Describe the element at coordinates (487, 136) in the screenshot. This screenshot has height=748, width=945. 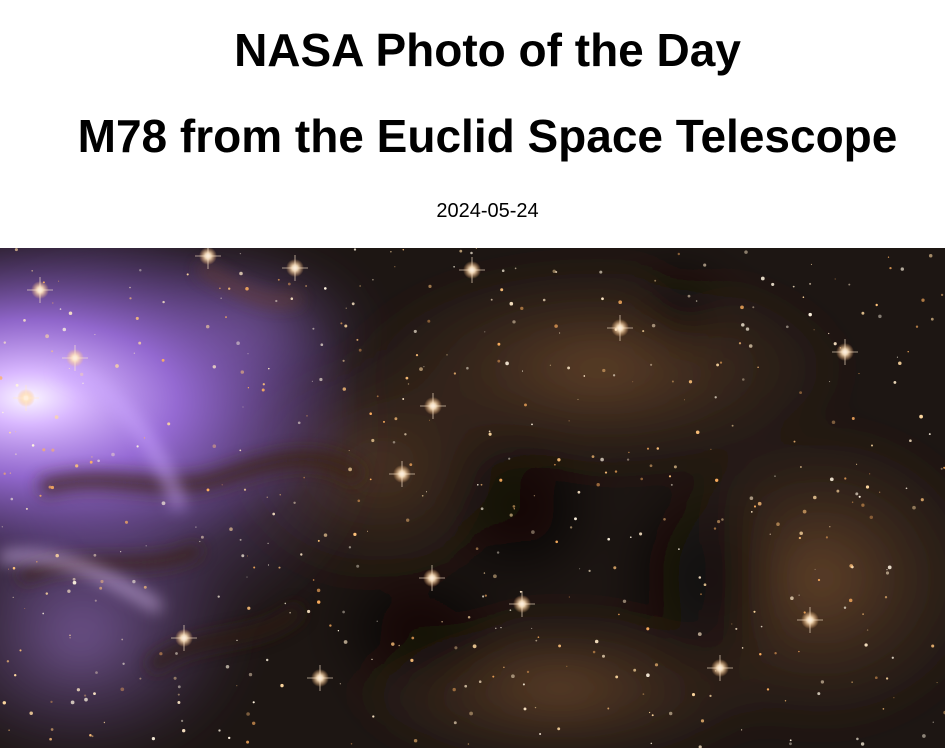
I see `photo-title: M78 from the Euclid Space Telescope` at that location.